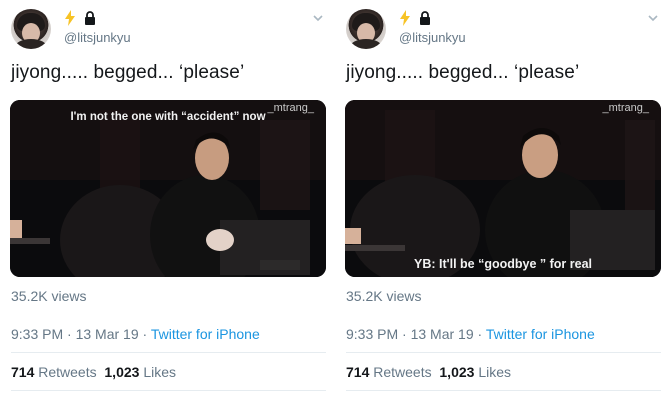 The height and width of the screenshot is (400, 670). I want to click on video-caption: YB: It'll be “goodbye ” for real, so click(503, 264).